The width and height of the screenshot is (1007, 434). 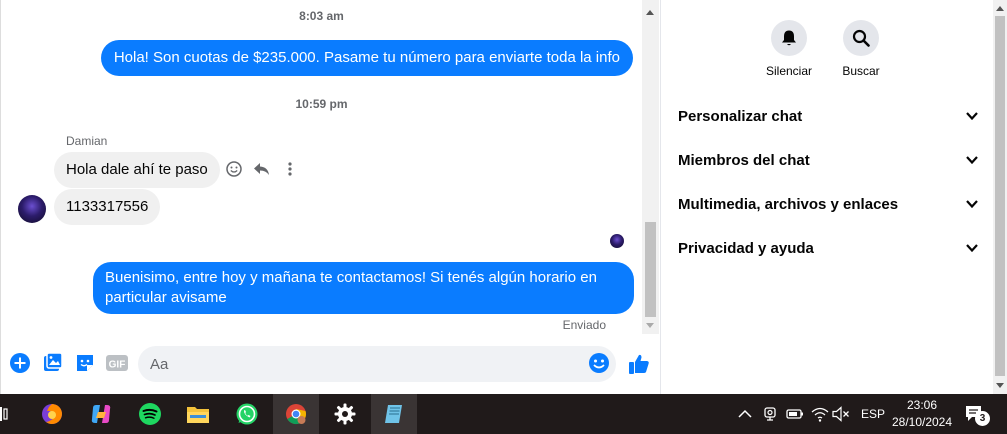 I want to click on more-options-icon, so click(x=290, y=169).